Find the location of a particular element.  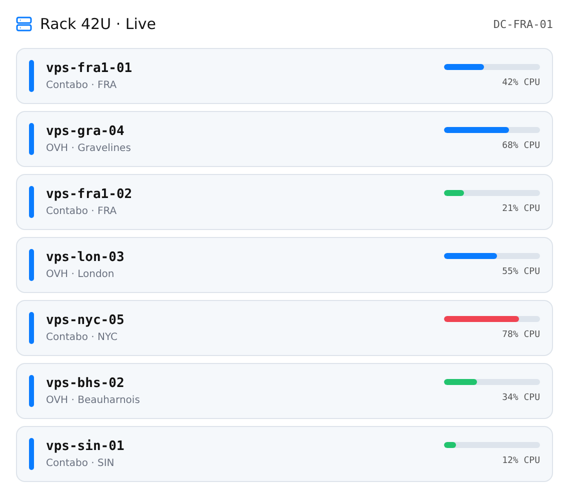

cpu-reading: 12% CPU is located at coordinates (521, 461).